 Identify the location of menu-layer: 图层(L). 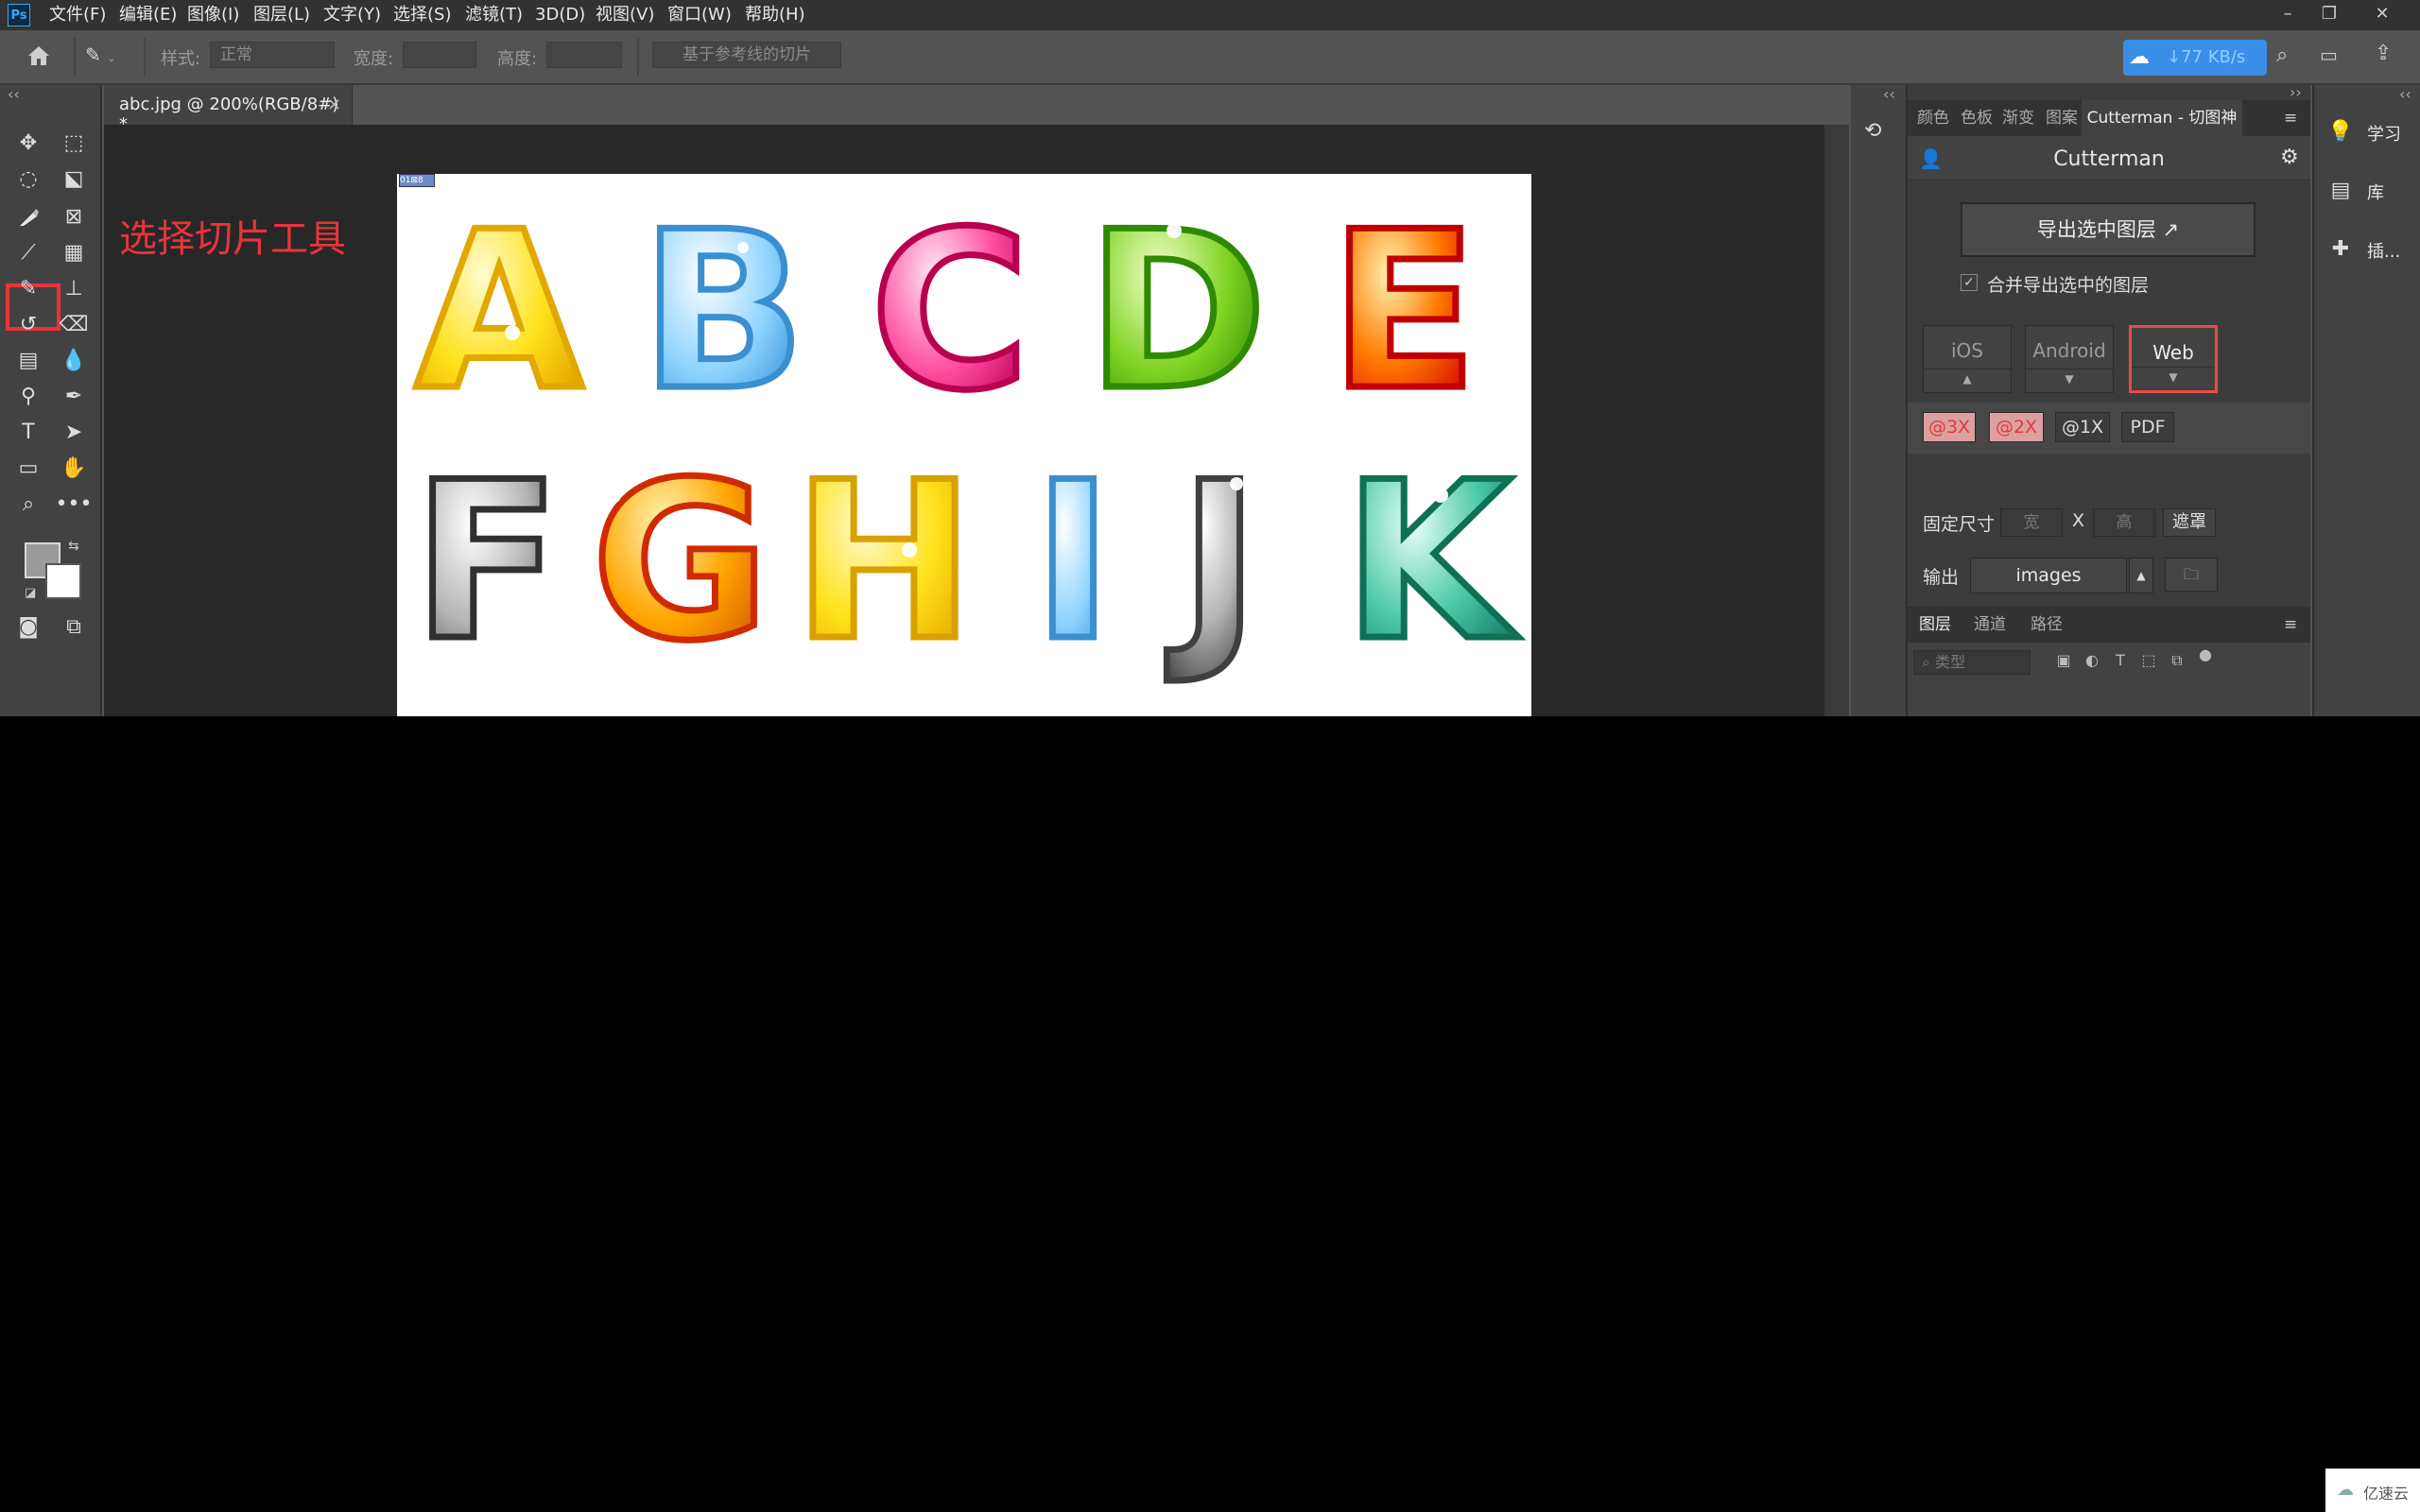
(281, 15).